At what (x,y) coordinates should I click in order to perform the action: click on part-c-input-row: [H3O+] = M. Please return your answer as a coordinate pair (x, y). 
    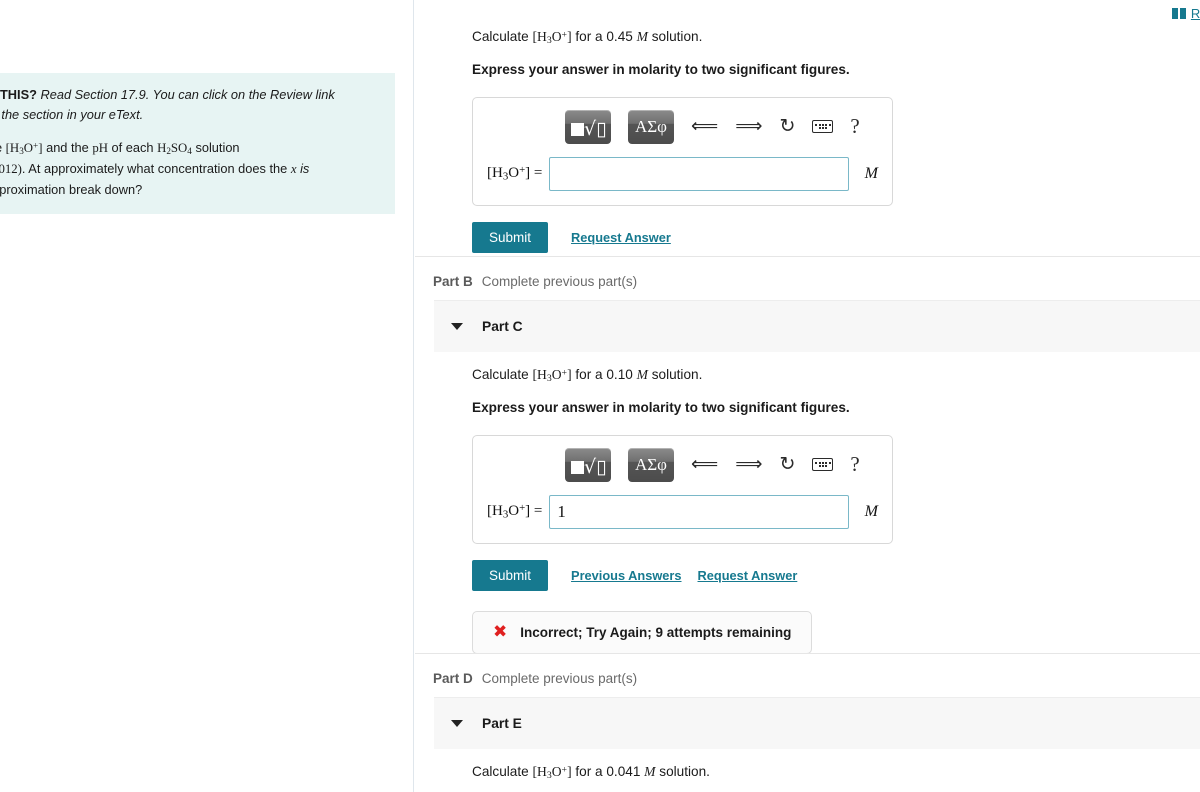
    Looking at the image, I should click on (682, 511).